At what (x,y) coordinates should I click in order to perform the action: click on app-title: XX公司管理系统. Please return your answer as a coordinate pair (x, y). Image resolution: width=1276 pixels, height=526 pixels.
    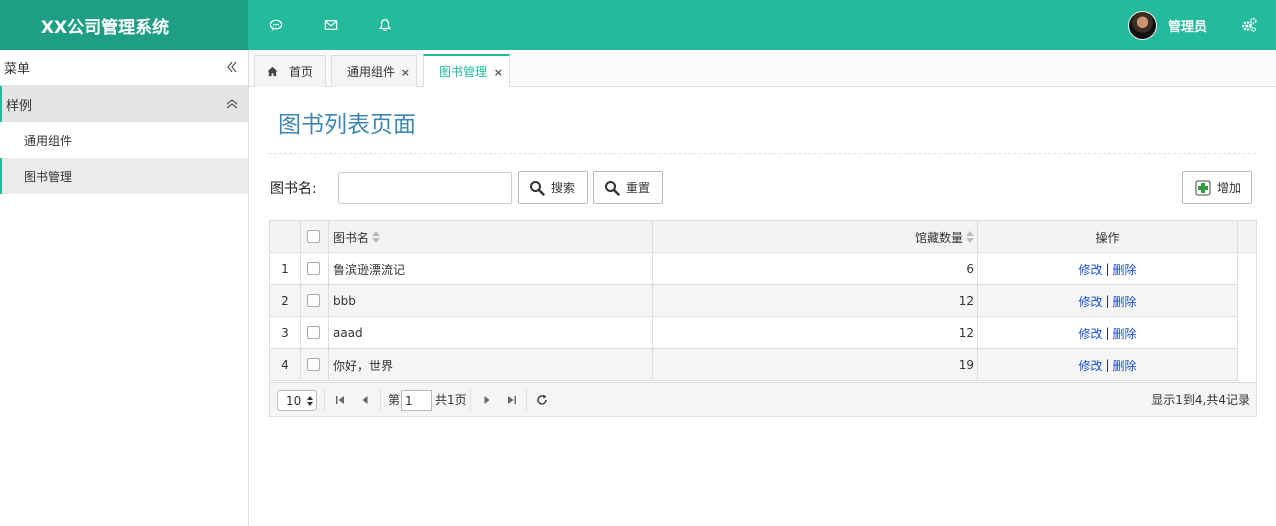
    Looking at the image, I should click on (124, 25).